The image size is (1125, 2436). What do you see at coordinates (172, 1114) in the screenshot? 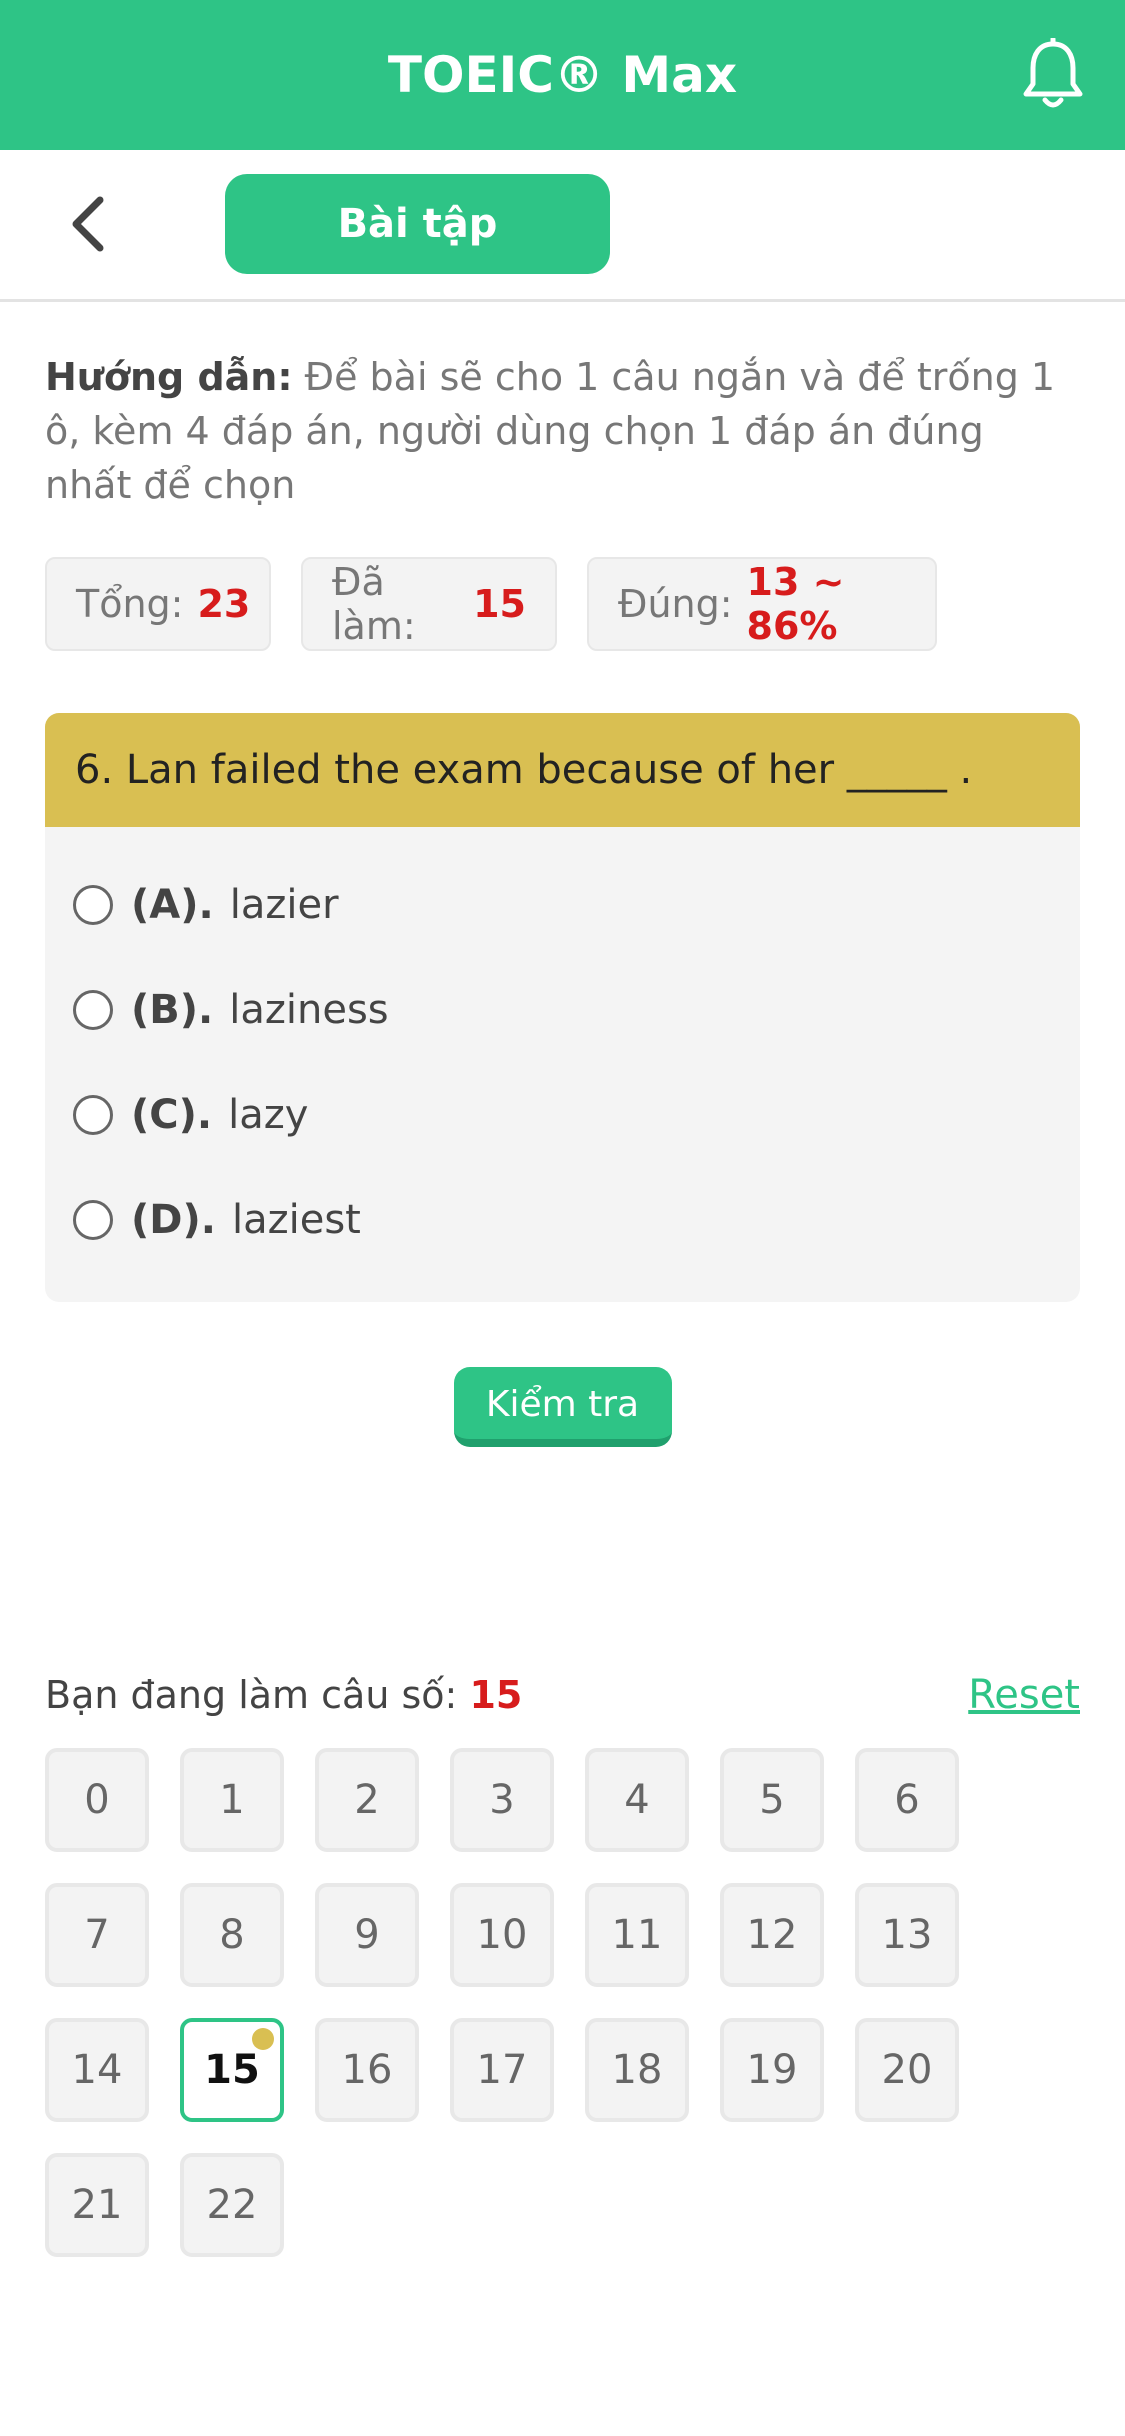
I see `option-key: (C).` at bounding box center [172, 1114].